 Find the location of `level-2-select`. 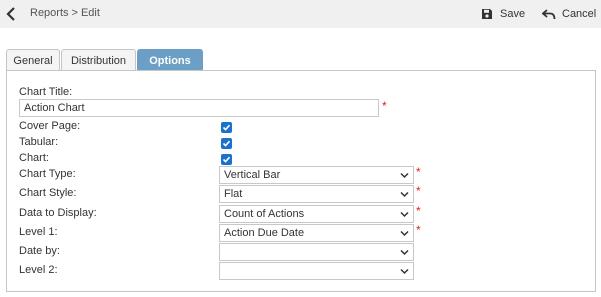

level-2-select is located at coordinates (316, 271).